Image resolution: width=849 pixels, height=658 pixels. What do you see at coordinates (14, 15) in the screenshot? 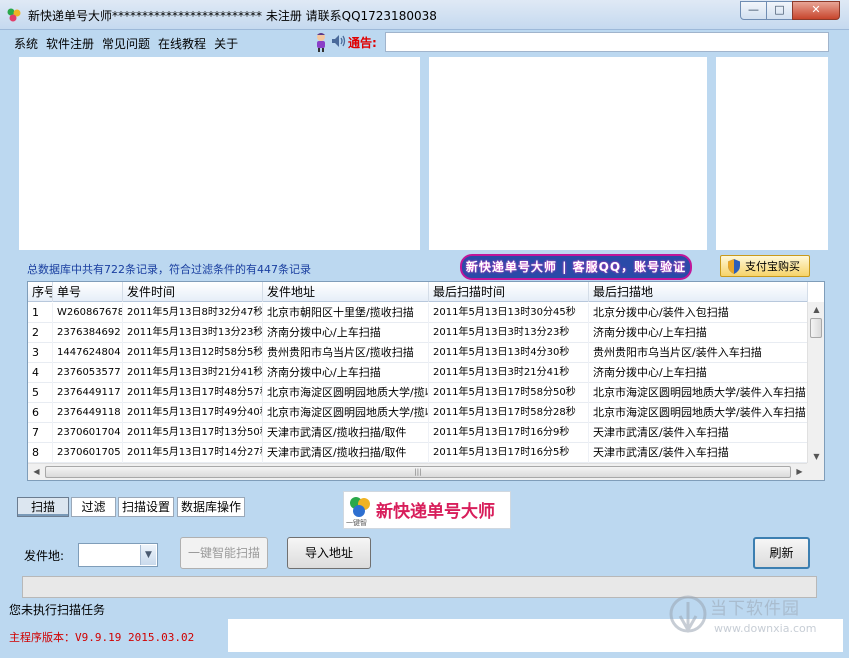
I see `app-icon` at bounding box center [14, 15].